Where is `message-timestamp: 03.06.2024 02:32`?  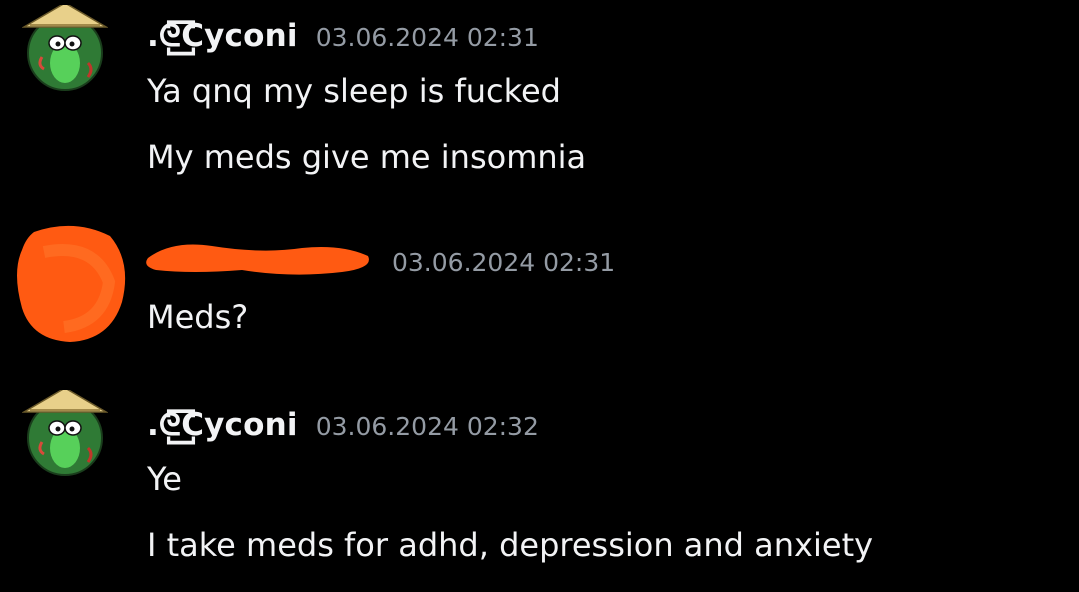
message-timestamp: 03.06.2024 02:32 is located at coordinates (427, 426).